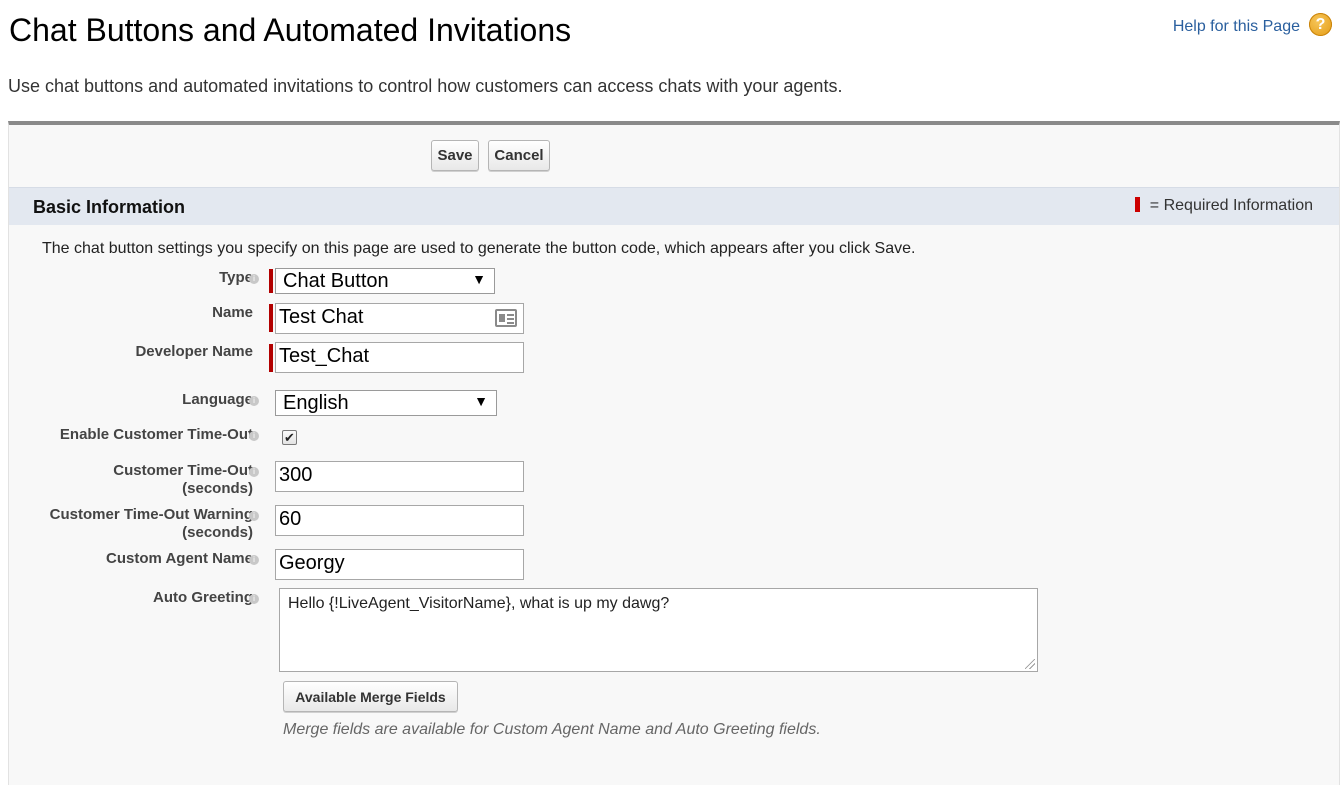  I want to click on required-legend: = Required Information, so click(1223, 206).